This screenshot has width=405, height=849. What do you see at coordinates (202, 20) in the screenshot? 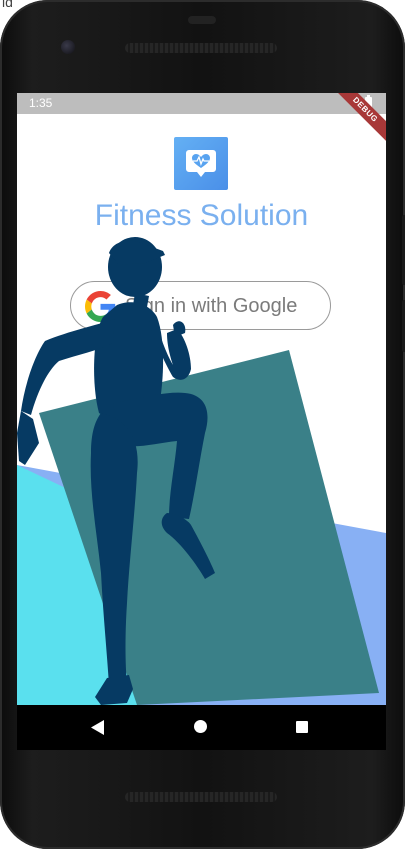
I see `sensor-slot` at bounding box center [202, 20].